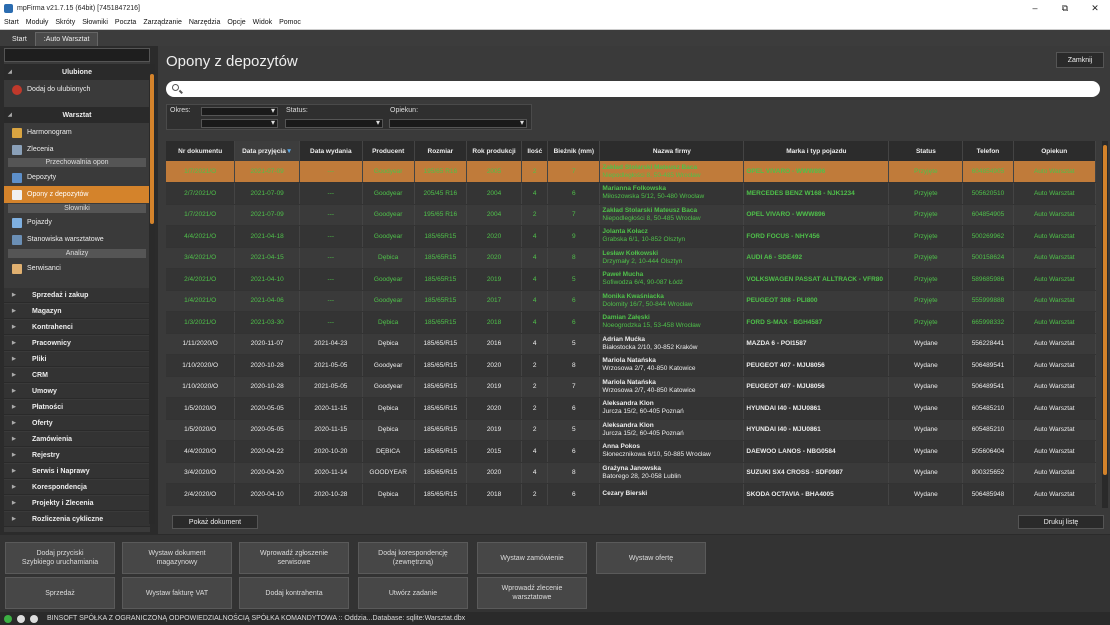 The width and height of the screenshot is (1110, 625). What do you see at coordinates (440, 494) in the screenshot?
I see `cell-rozmiar: 185/65/R15` at bounding box center [440, 494].